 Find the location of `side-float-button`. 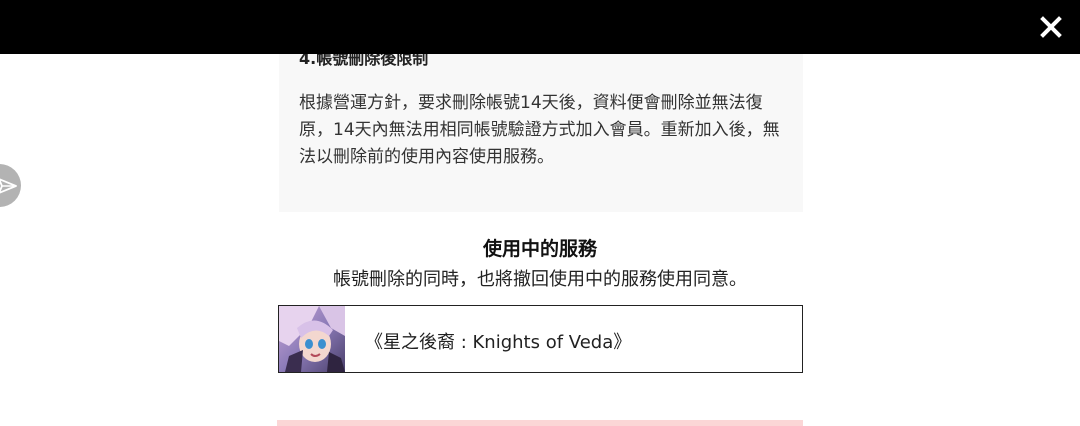

side-float-button is located at coordinates (10, 185).